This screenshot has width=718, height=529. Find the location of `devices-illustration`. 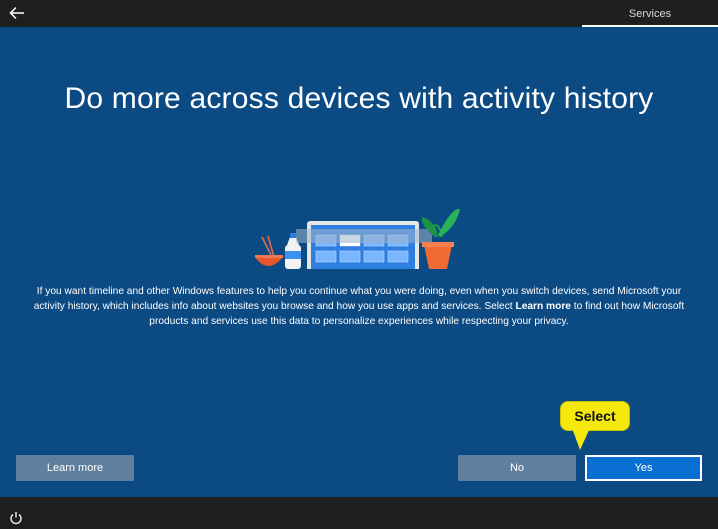

devices-illustration is located at coordinates (357, 238).